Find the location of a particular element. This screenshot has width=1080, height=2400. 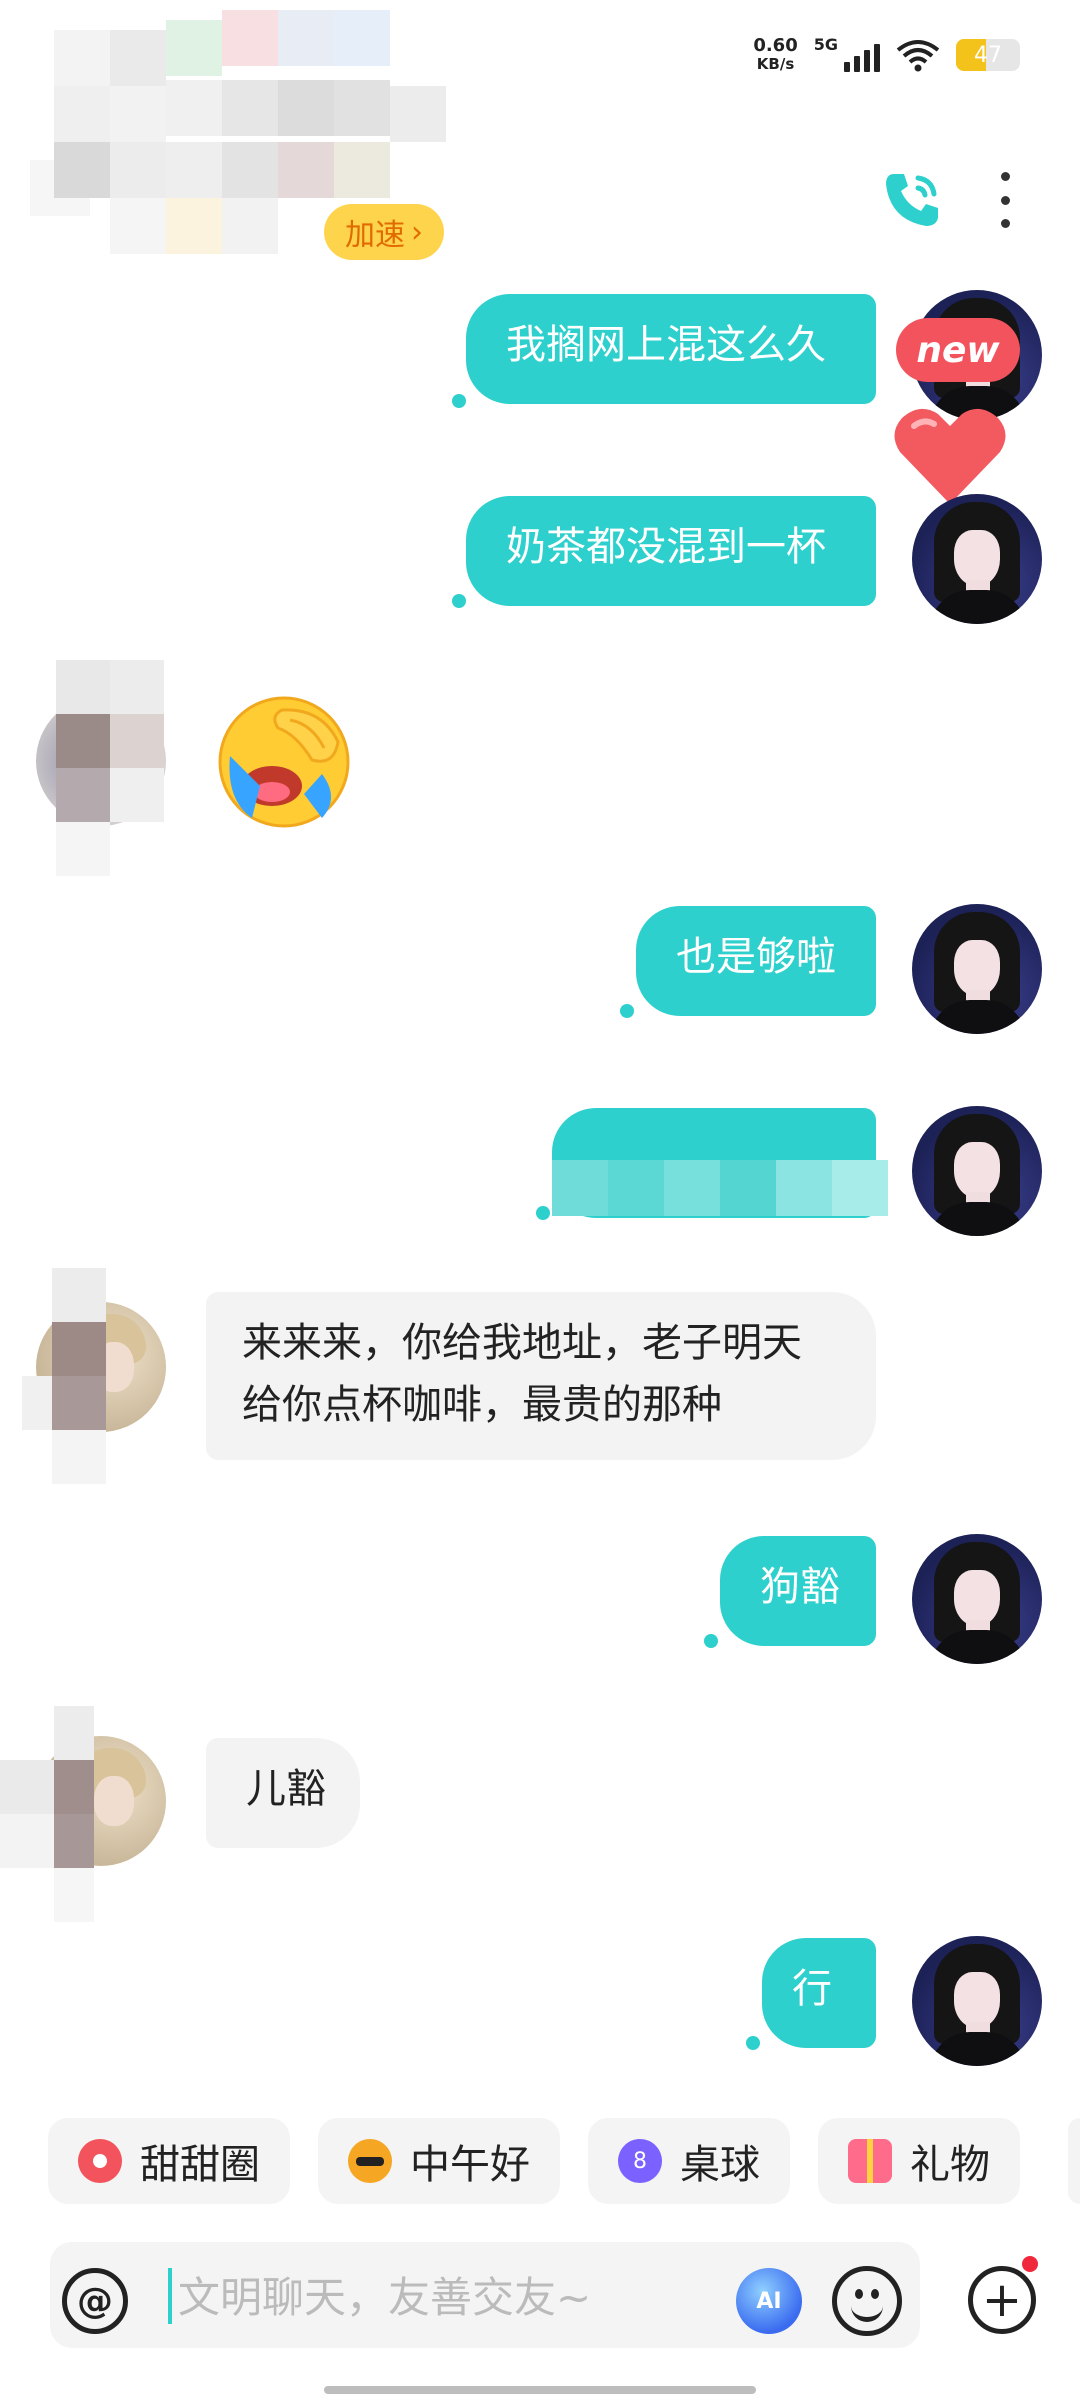

message-bubble-incoming: 儿豁 is located at coordinates (283, 1793).